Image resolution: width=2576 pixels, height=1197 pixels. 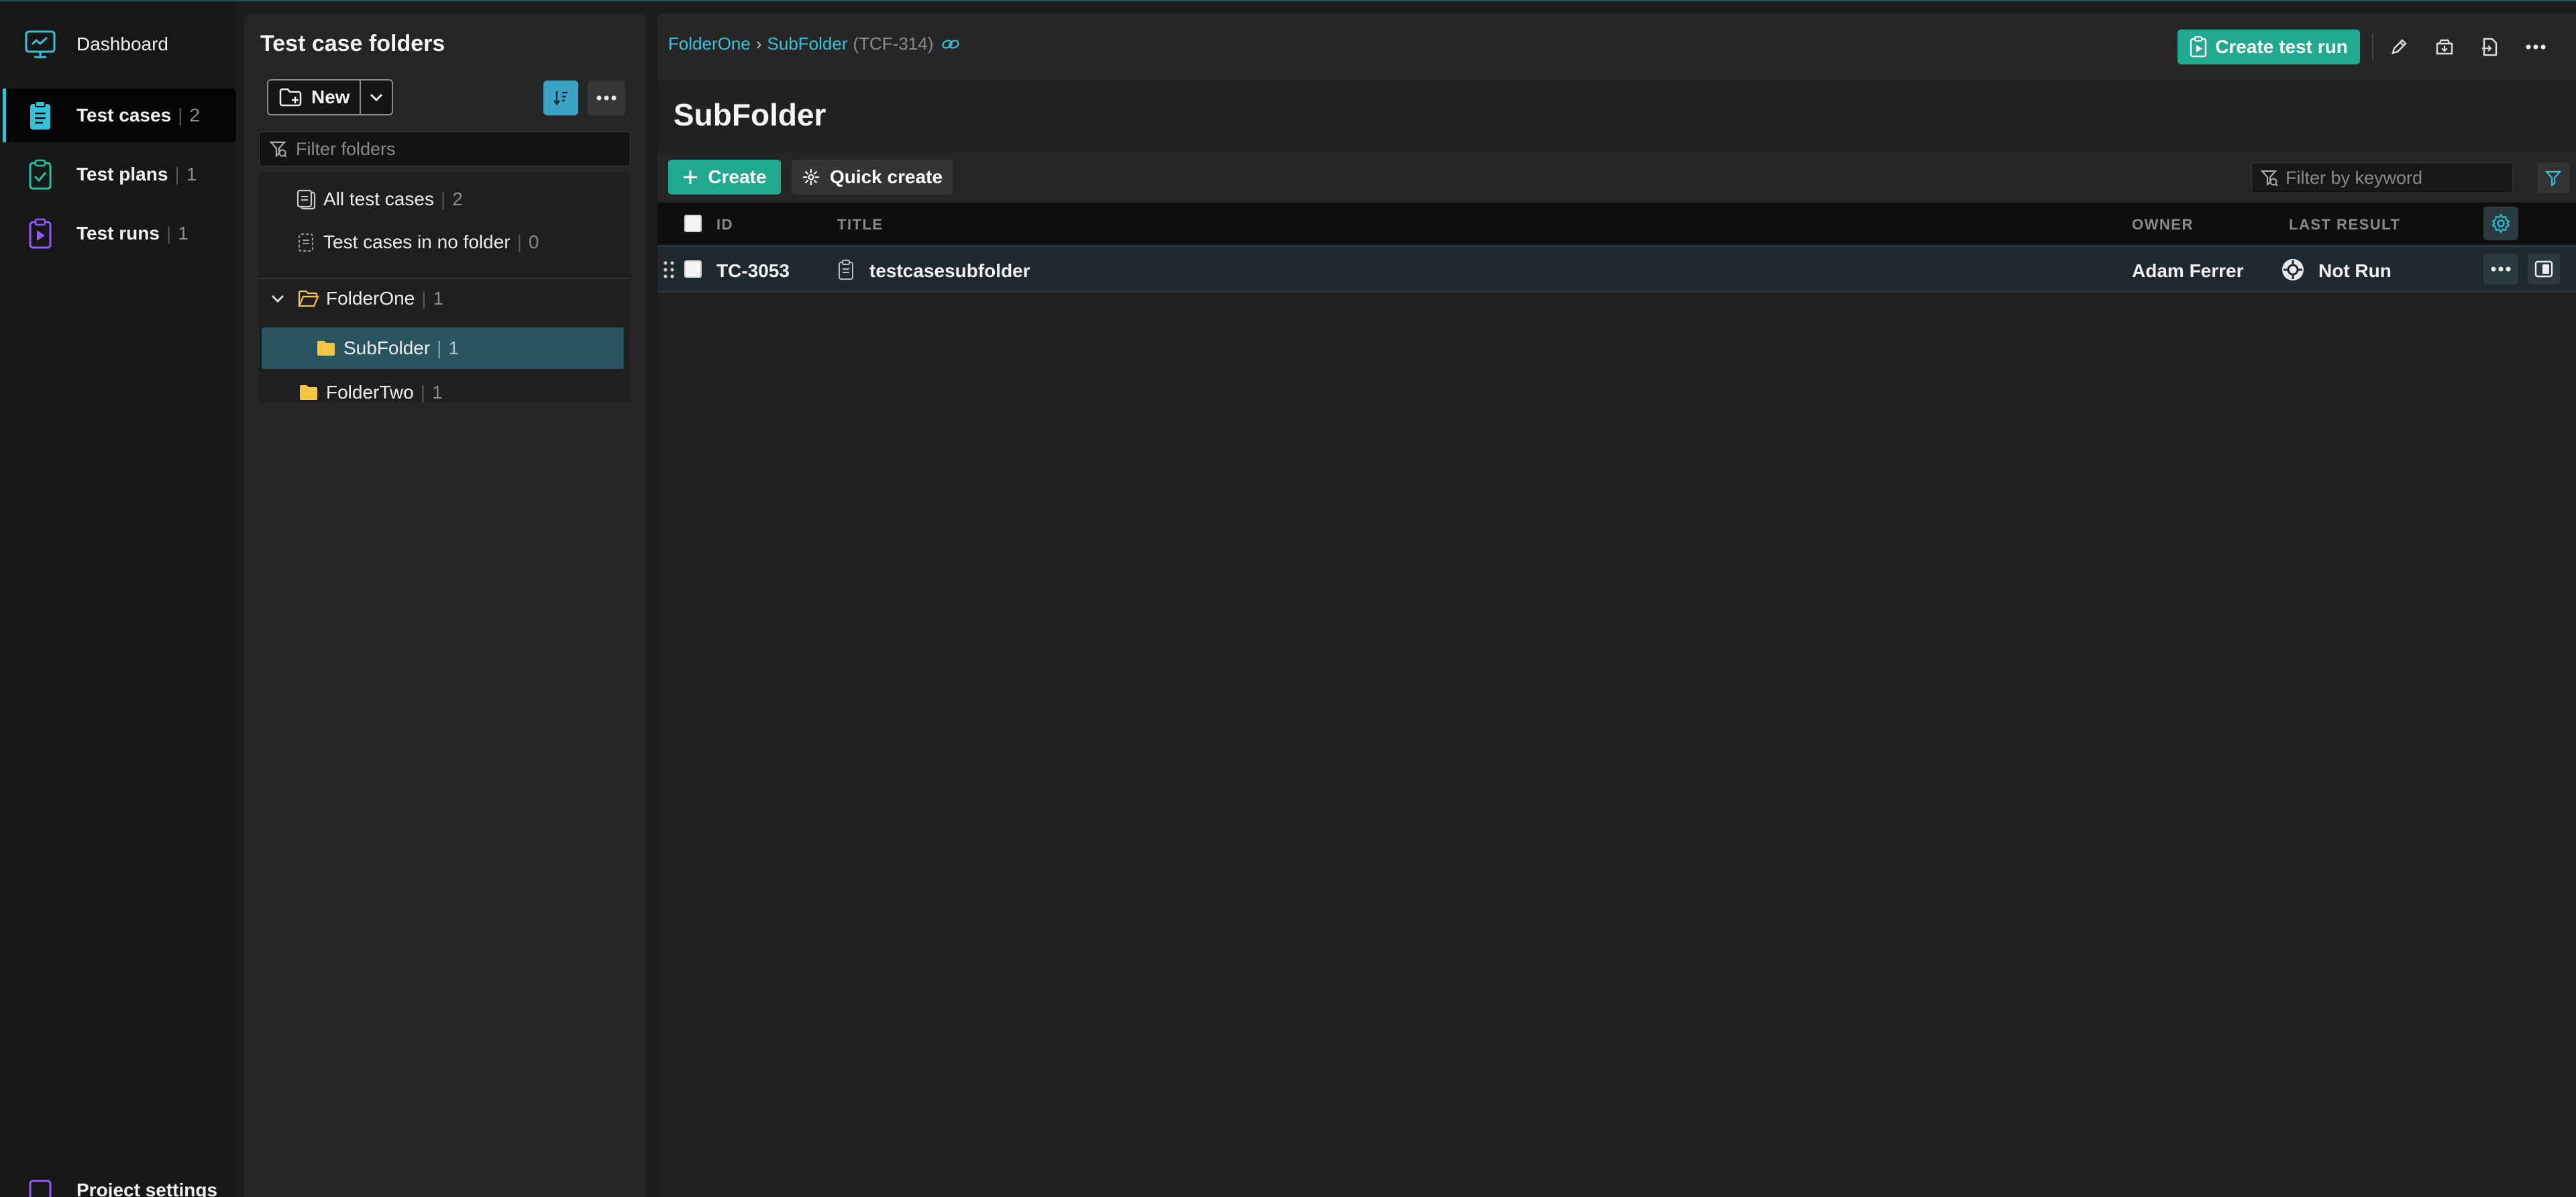 I want to click on clipboard-check-icon, so click(x=40, y=174).